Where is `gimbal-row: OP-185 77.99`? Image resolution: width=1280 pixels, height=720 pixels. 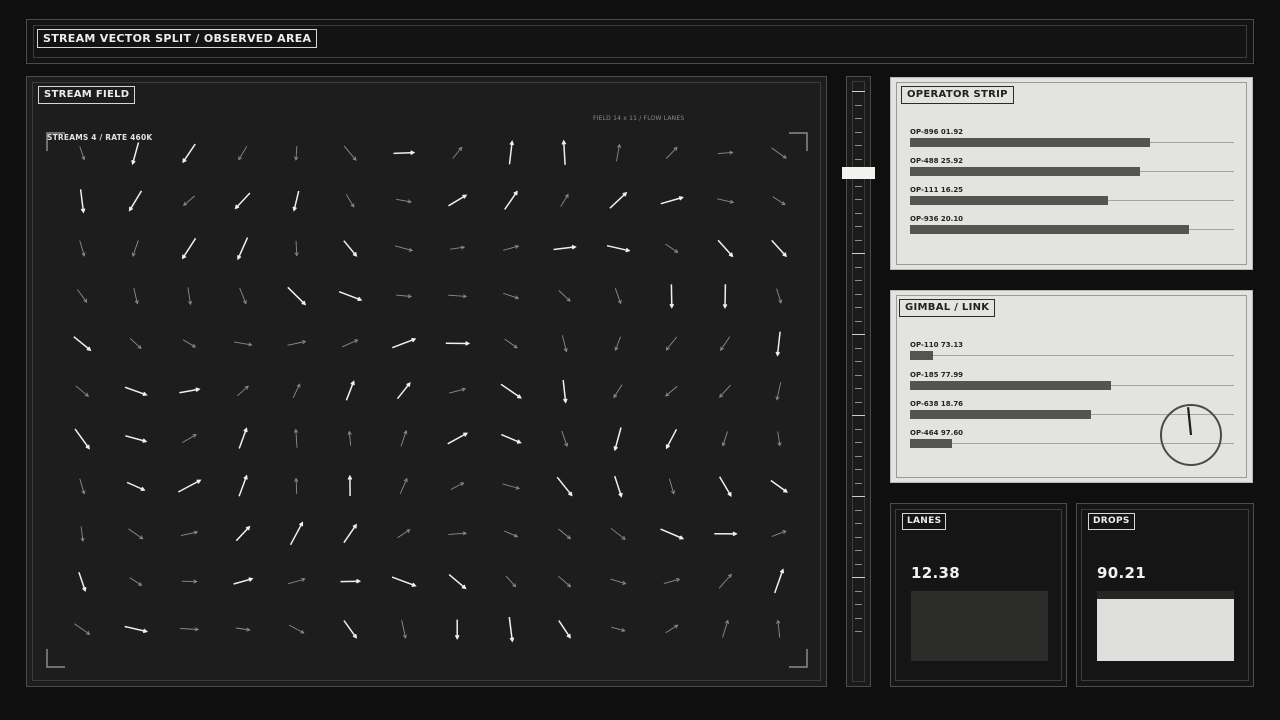 gimbal-row: OP-185 77.99 is located at coordinates (1072, 381).